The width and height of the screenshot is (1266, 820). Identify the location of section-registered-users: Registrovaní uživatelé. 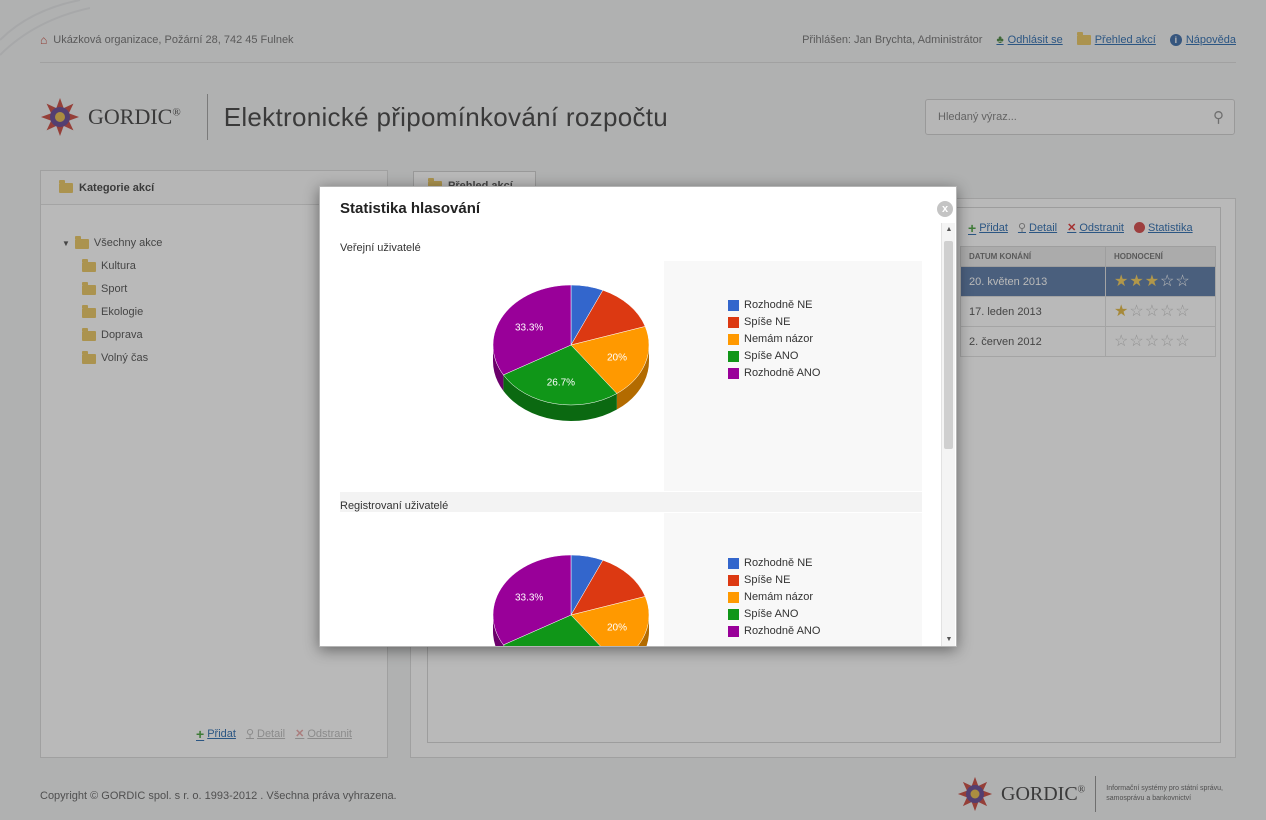
(394, 506).